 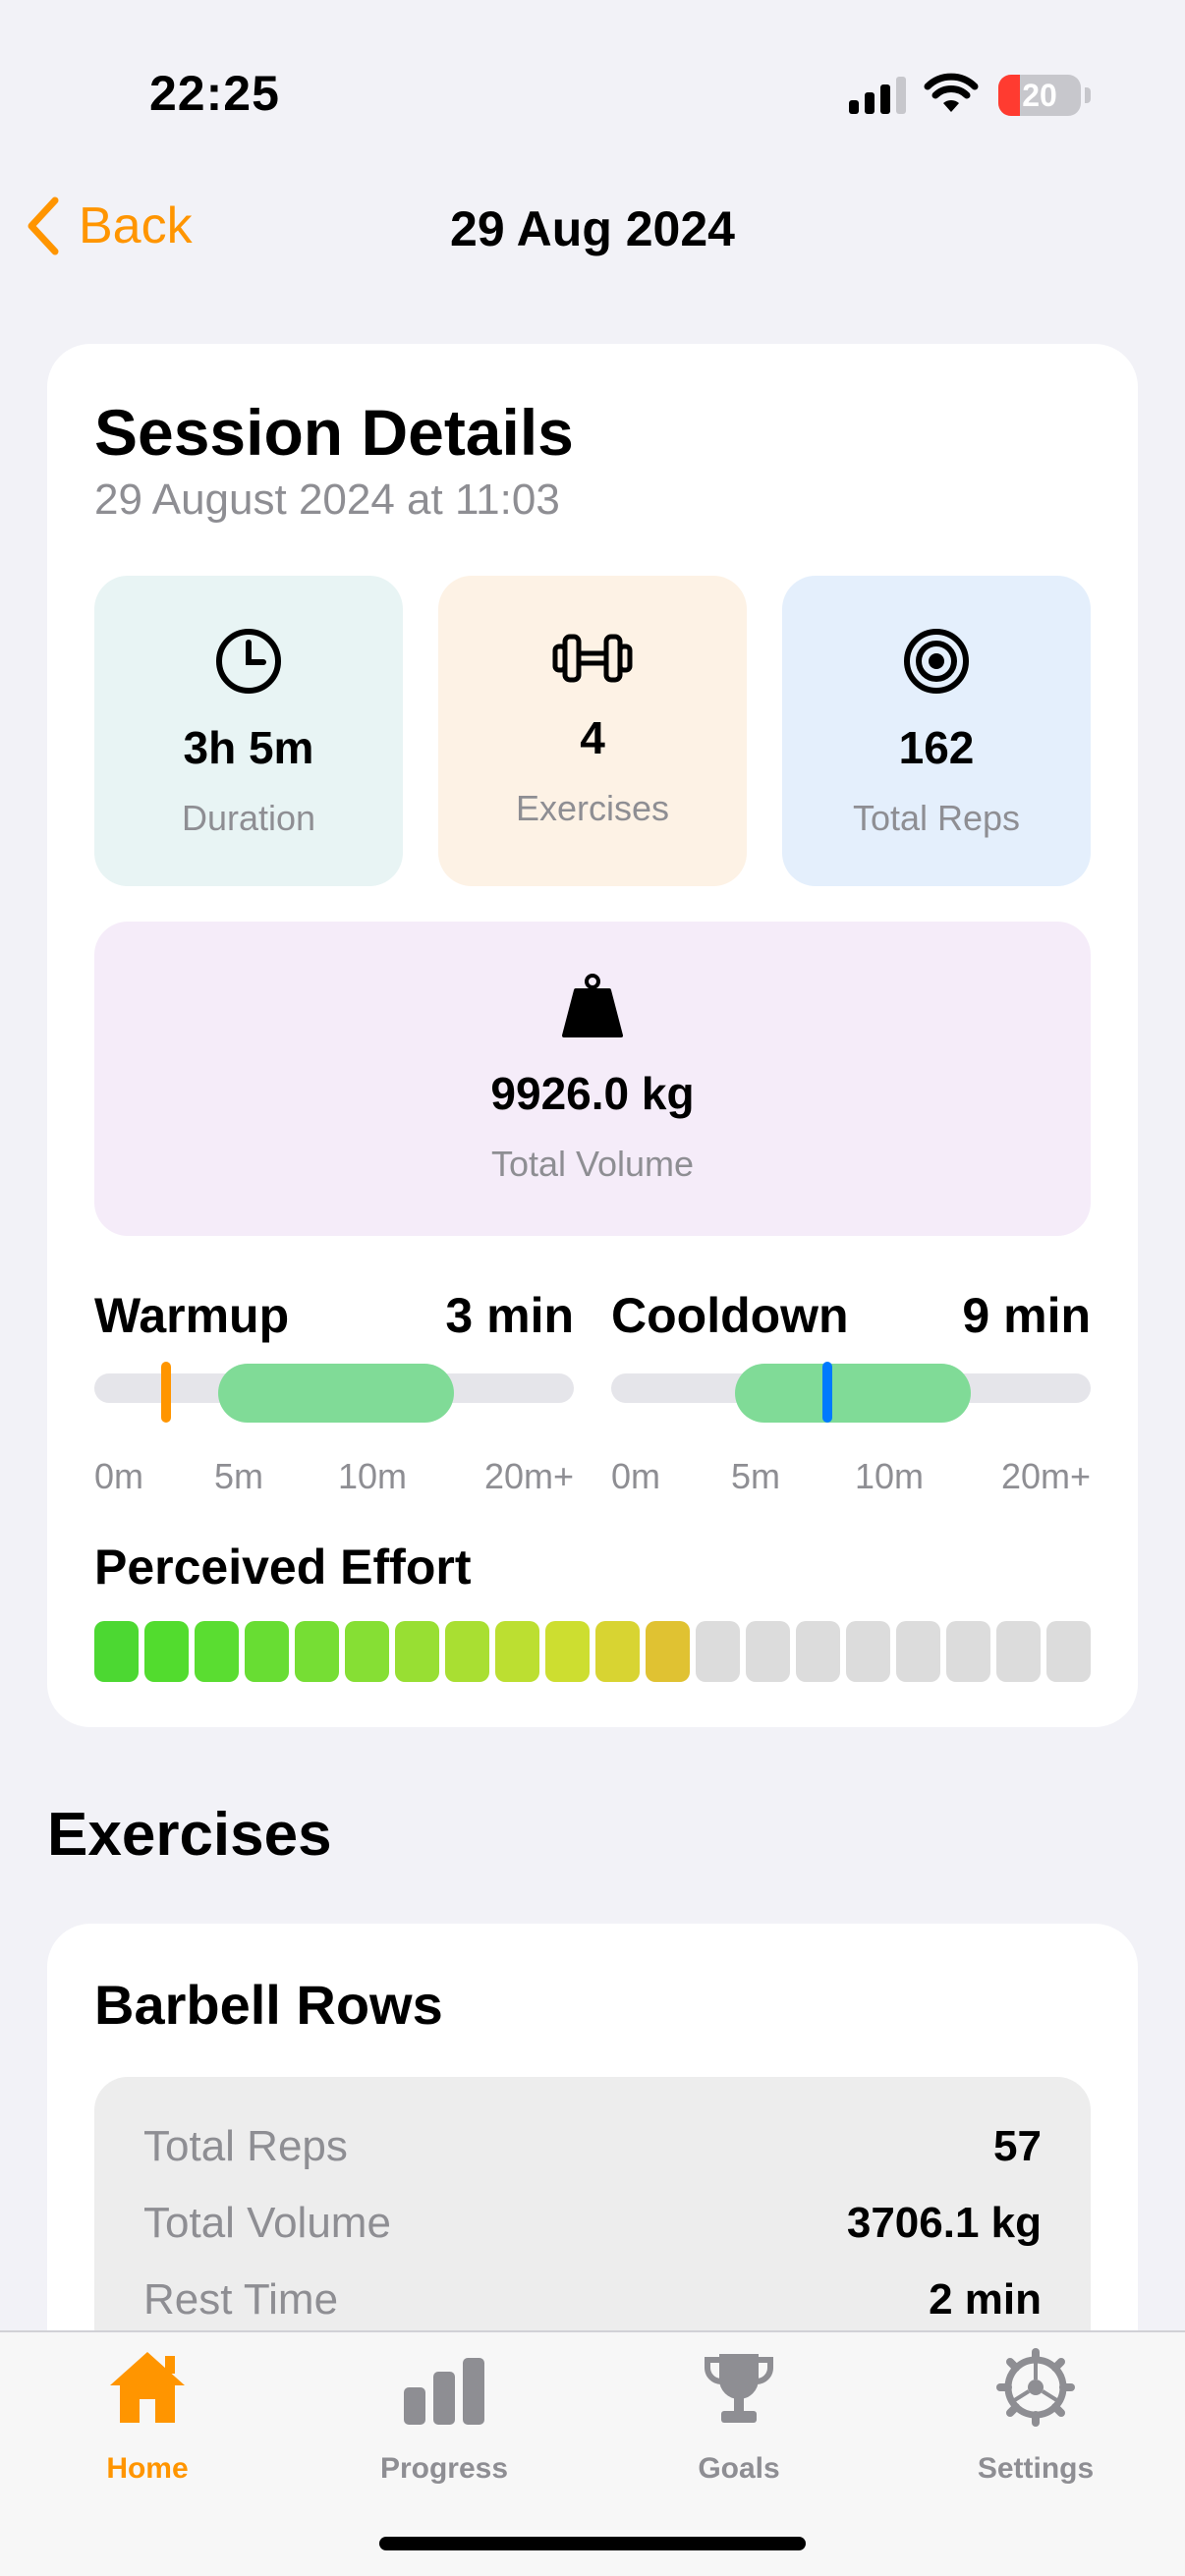 I want to click on cooldown-range: Cooldown 9 min 0m 5m 10m 20m+, so click(x=851, y=1391).